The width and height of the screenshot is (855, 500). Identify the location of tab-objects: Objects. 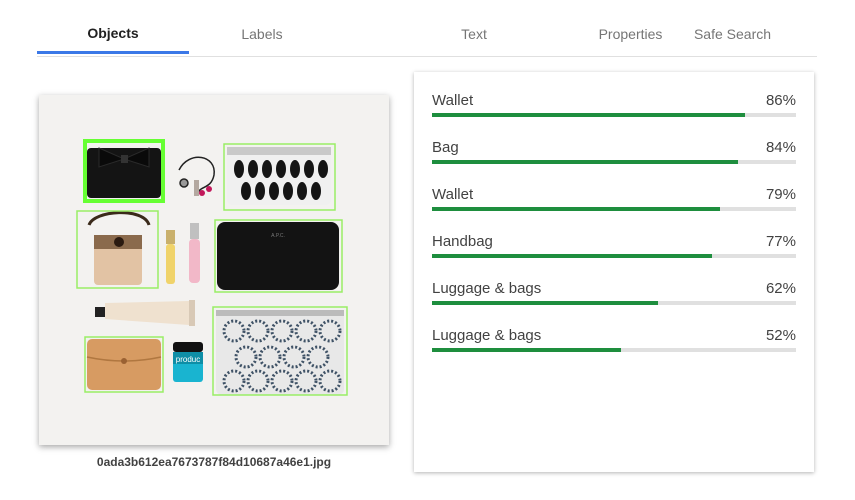
(113, 34).